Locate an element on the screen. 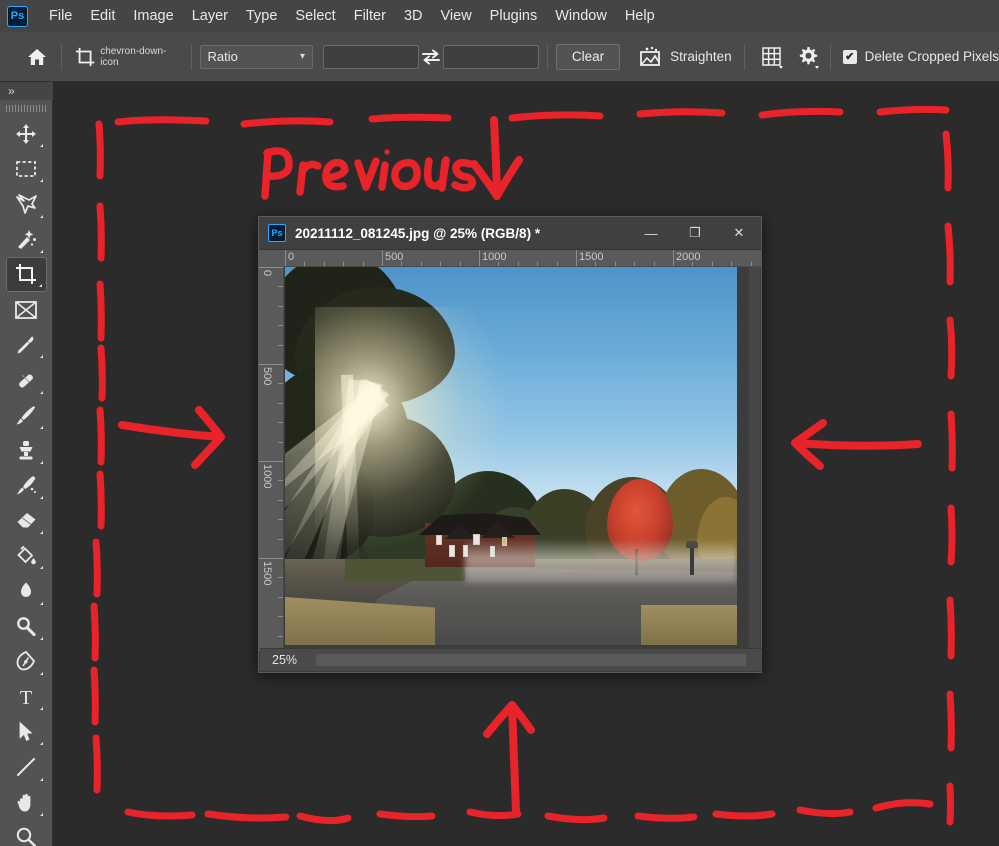 The height and width of the screenshot is (846, 999). ruler-h-label-1500: 1500 is located at coordinates (591, 257).